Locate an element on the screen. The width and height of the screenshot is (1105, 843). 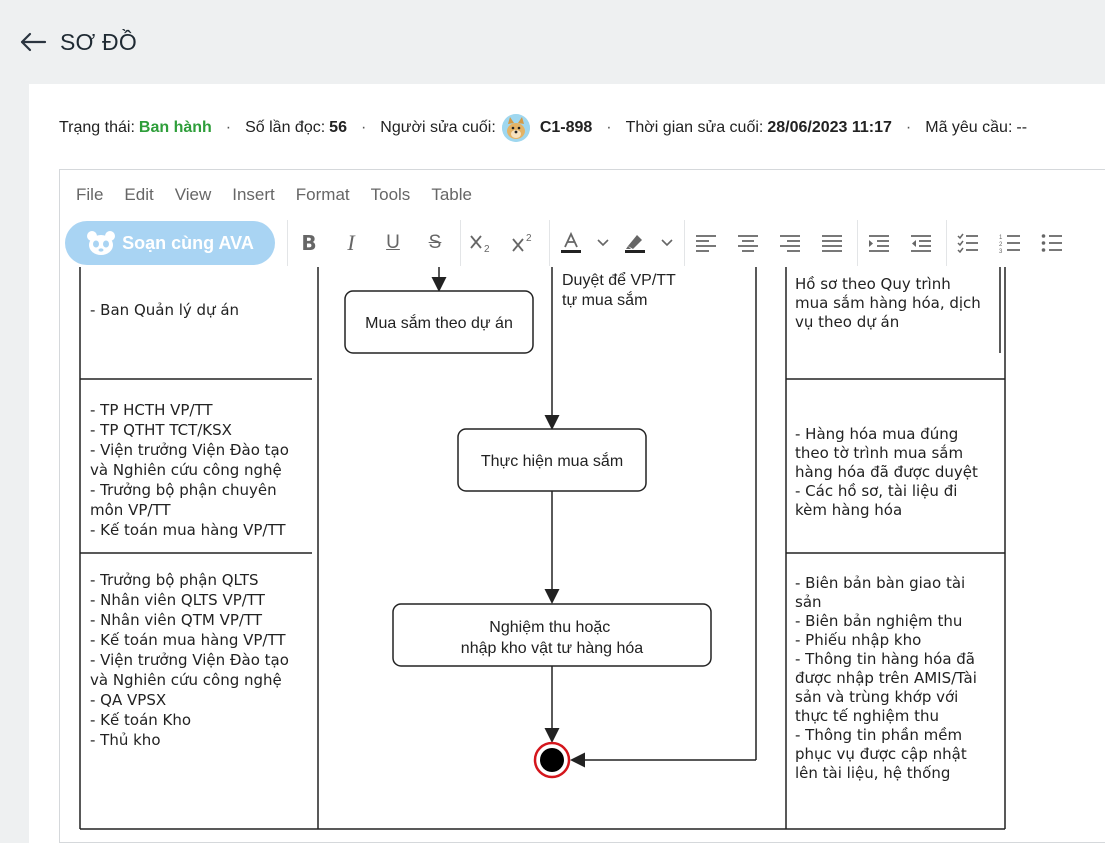
output-line: lên tài liệu, hệ thống is located at coordinates (872, 773).